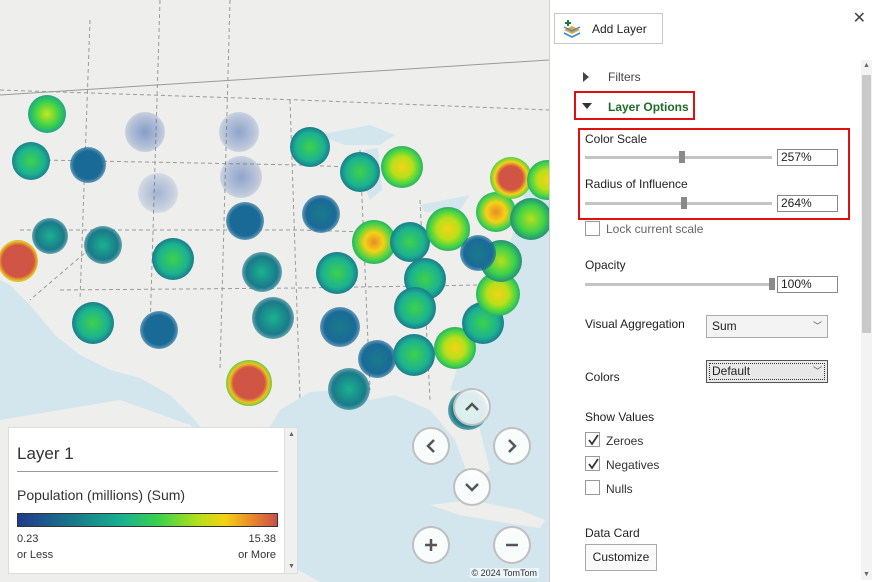  What do you see at coordinates (624, 77) in the screenshot?
I see `filters-section-header: Filters` at bounding box center [624, 77].